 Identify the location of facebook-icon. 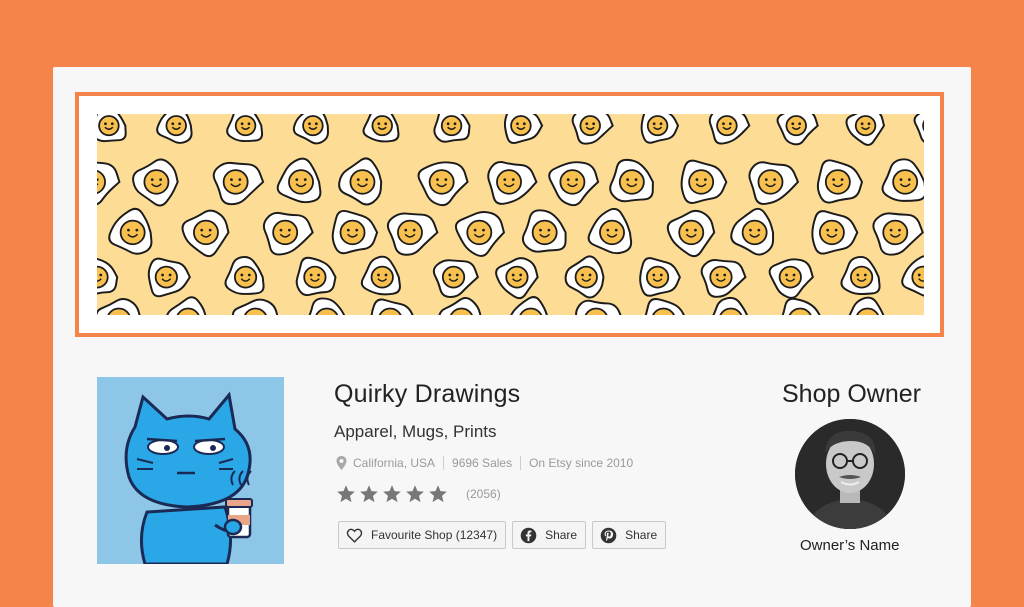
(528, 535).